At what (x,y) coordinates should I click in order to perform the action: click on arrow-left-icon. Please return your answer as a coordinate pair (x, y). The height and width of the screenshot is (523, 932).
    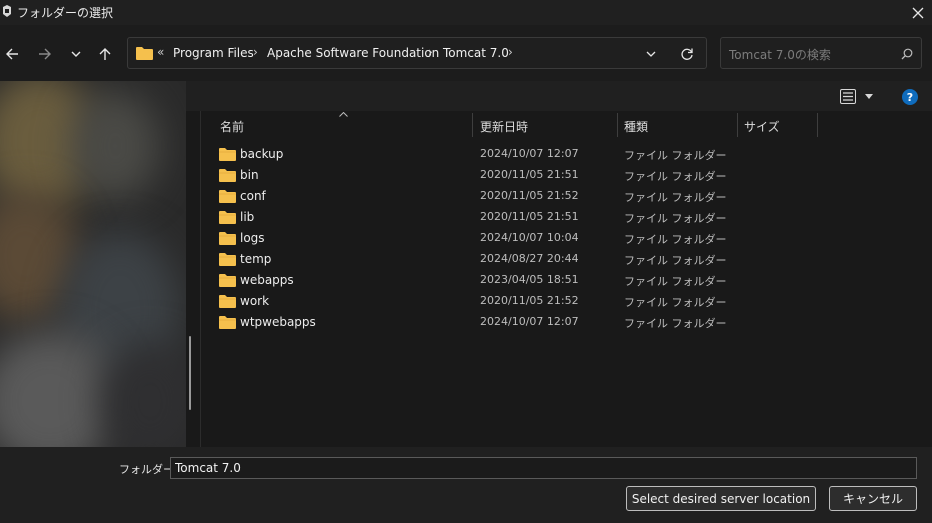
    Looking at the image, I should click on (12, 54).